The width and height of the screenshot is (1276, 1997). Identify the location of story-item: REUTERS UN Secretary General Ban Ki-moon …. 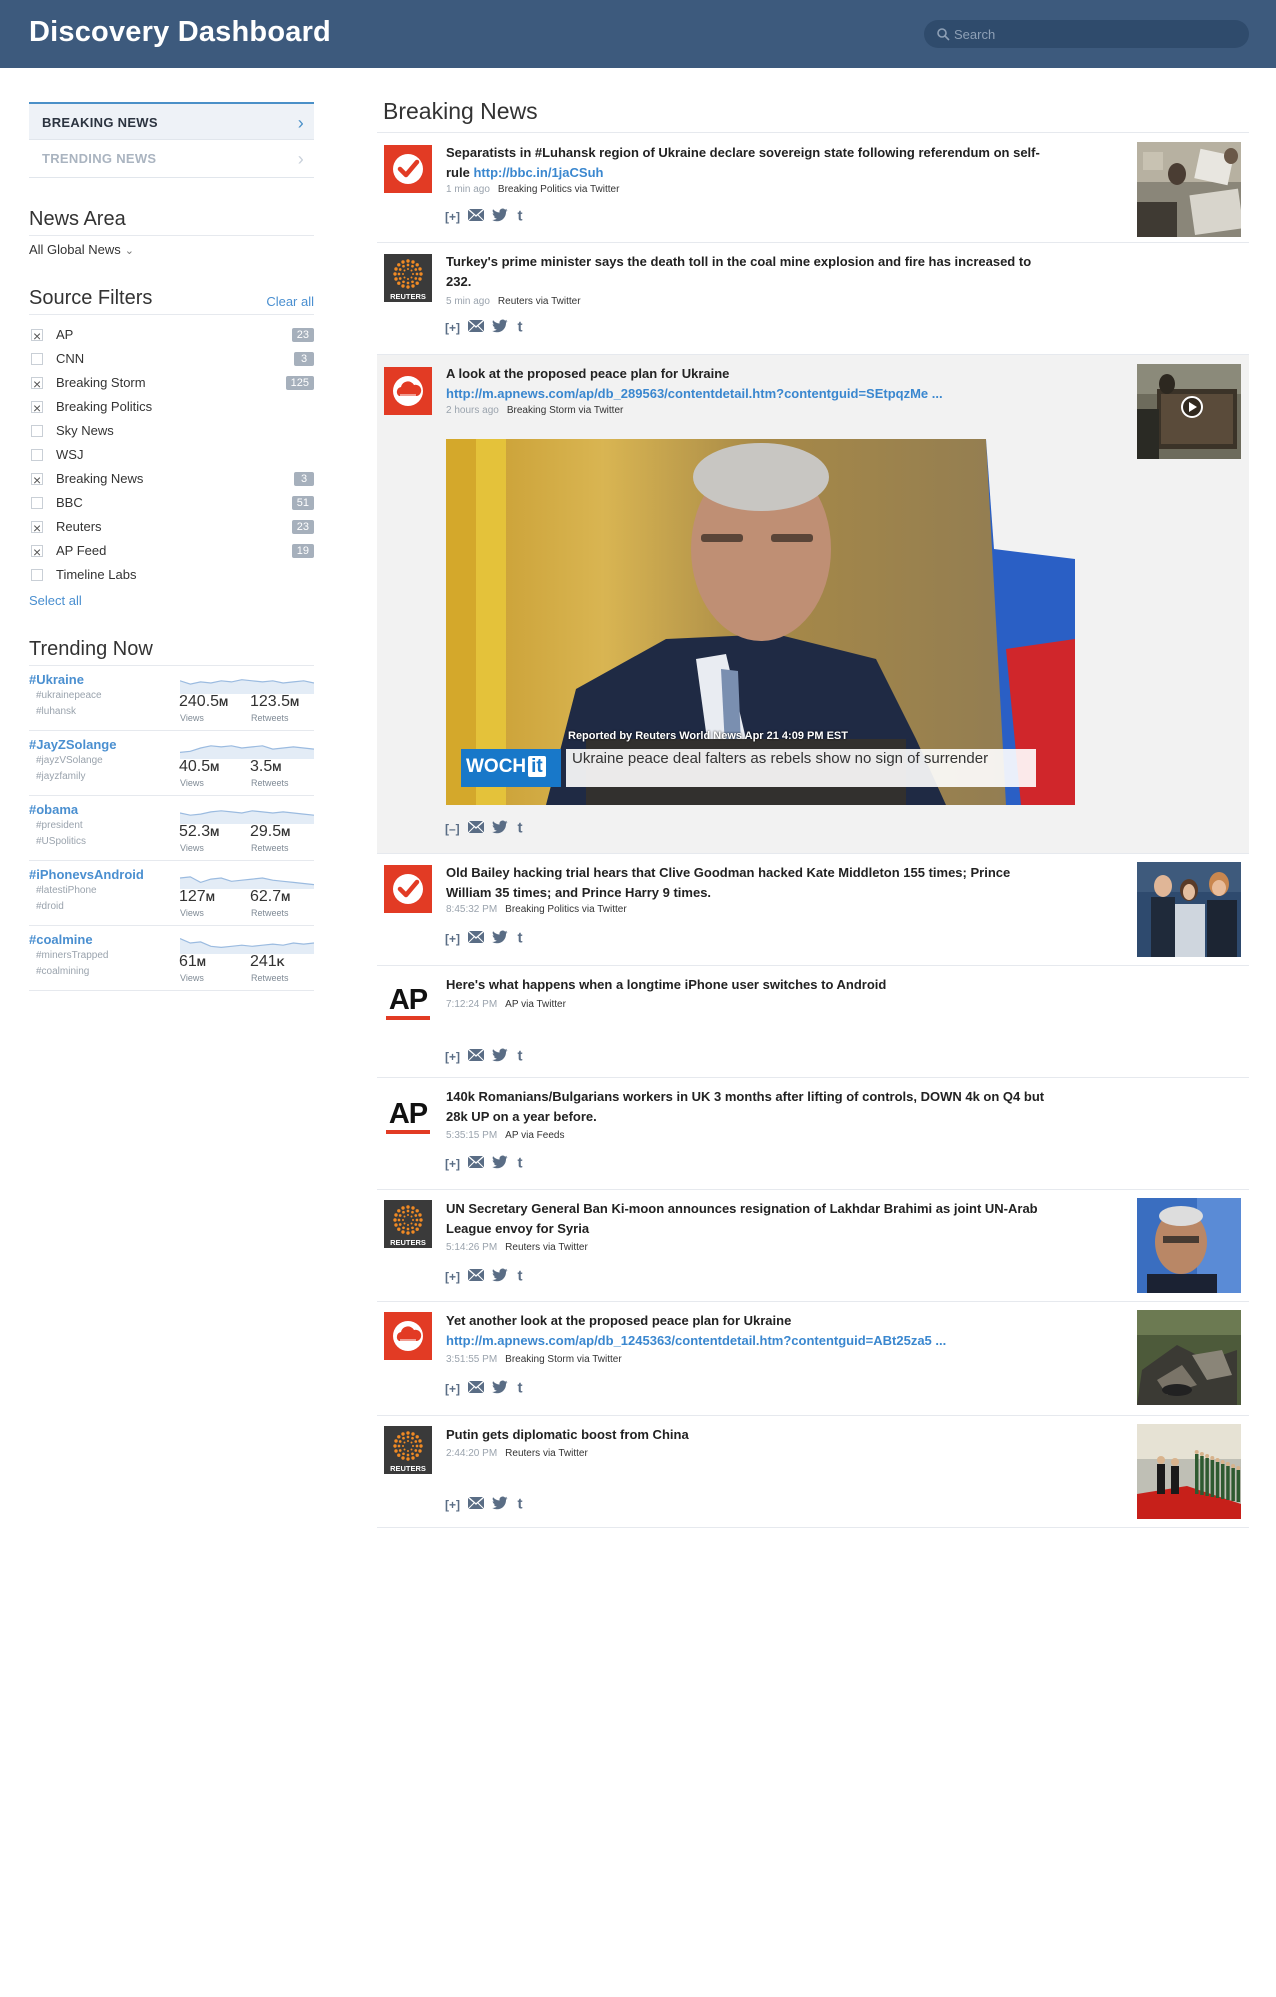
(813, 1246).